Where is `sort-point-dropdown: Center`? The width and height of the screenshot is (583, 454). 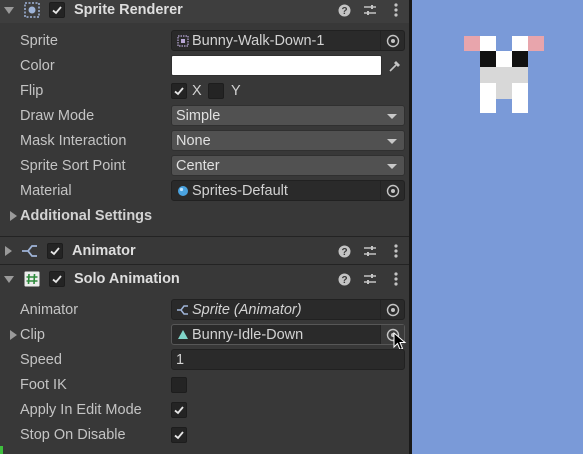
sort-point-dropdown: Center is located at coordinates (288, 165).